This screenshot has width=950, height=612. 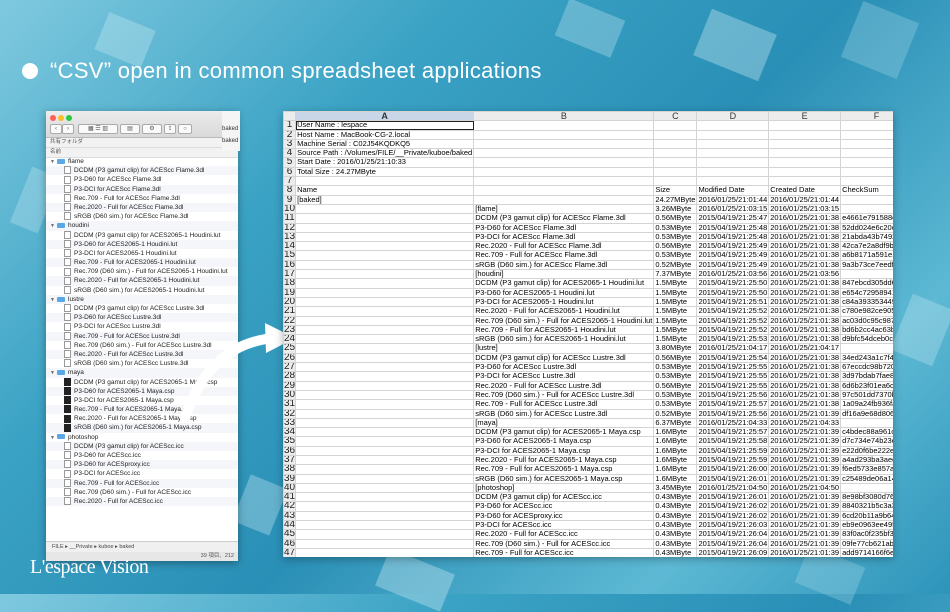 I want to click on row-number: 40, so click(x=290, y=488).